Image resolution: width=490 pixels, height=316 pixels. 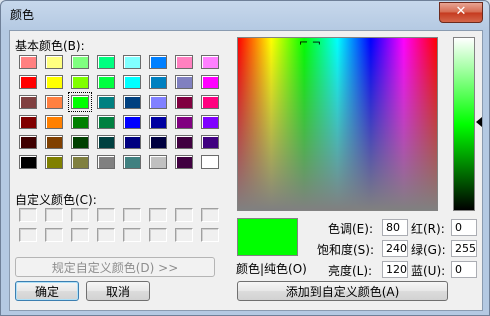 I want to click on luminance-label: 亮度(L):, so click(x=350, y=271).